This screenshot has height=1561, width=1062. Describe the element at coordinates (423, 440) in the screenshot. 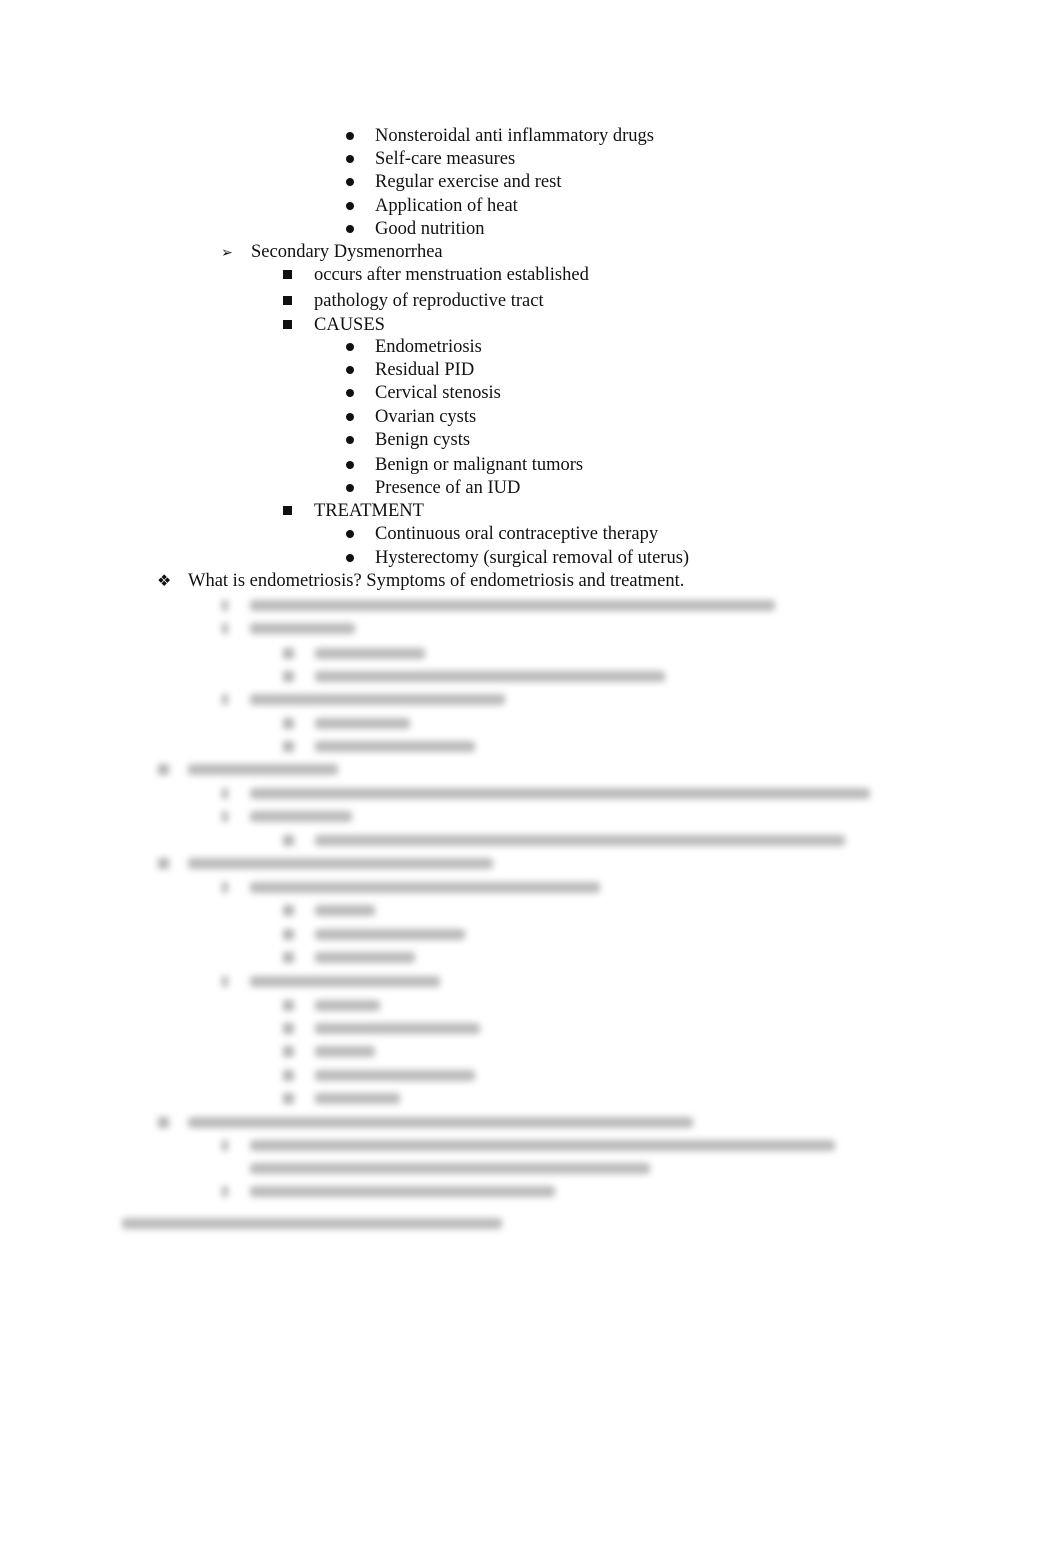

I see `list-item-text: Benign cysts` at that location.